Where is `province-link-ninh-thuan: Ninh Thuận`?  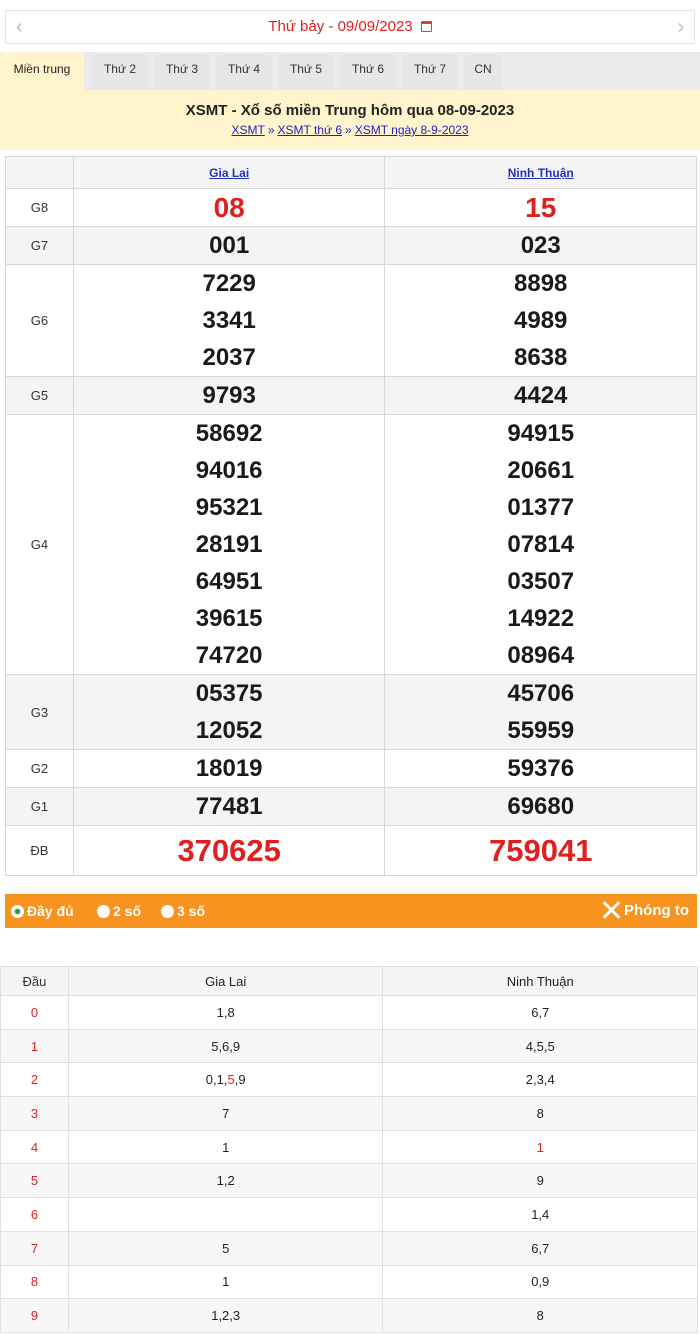
province-link-ninh-thuan: Ninh Thuận is located at coordinates (541, 173).